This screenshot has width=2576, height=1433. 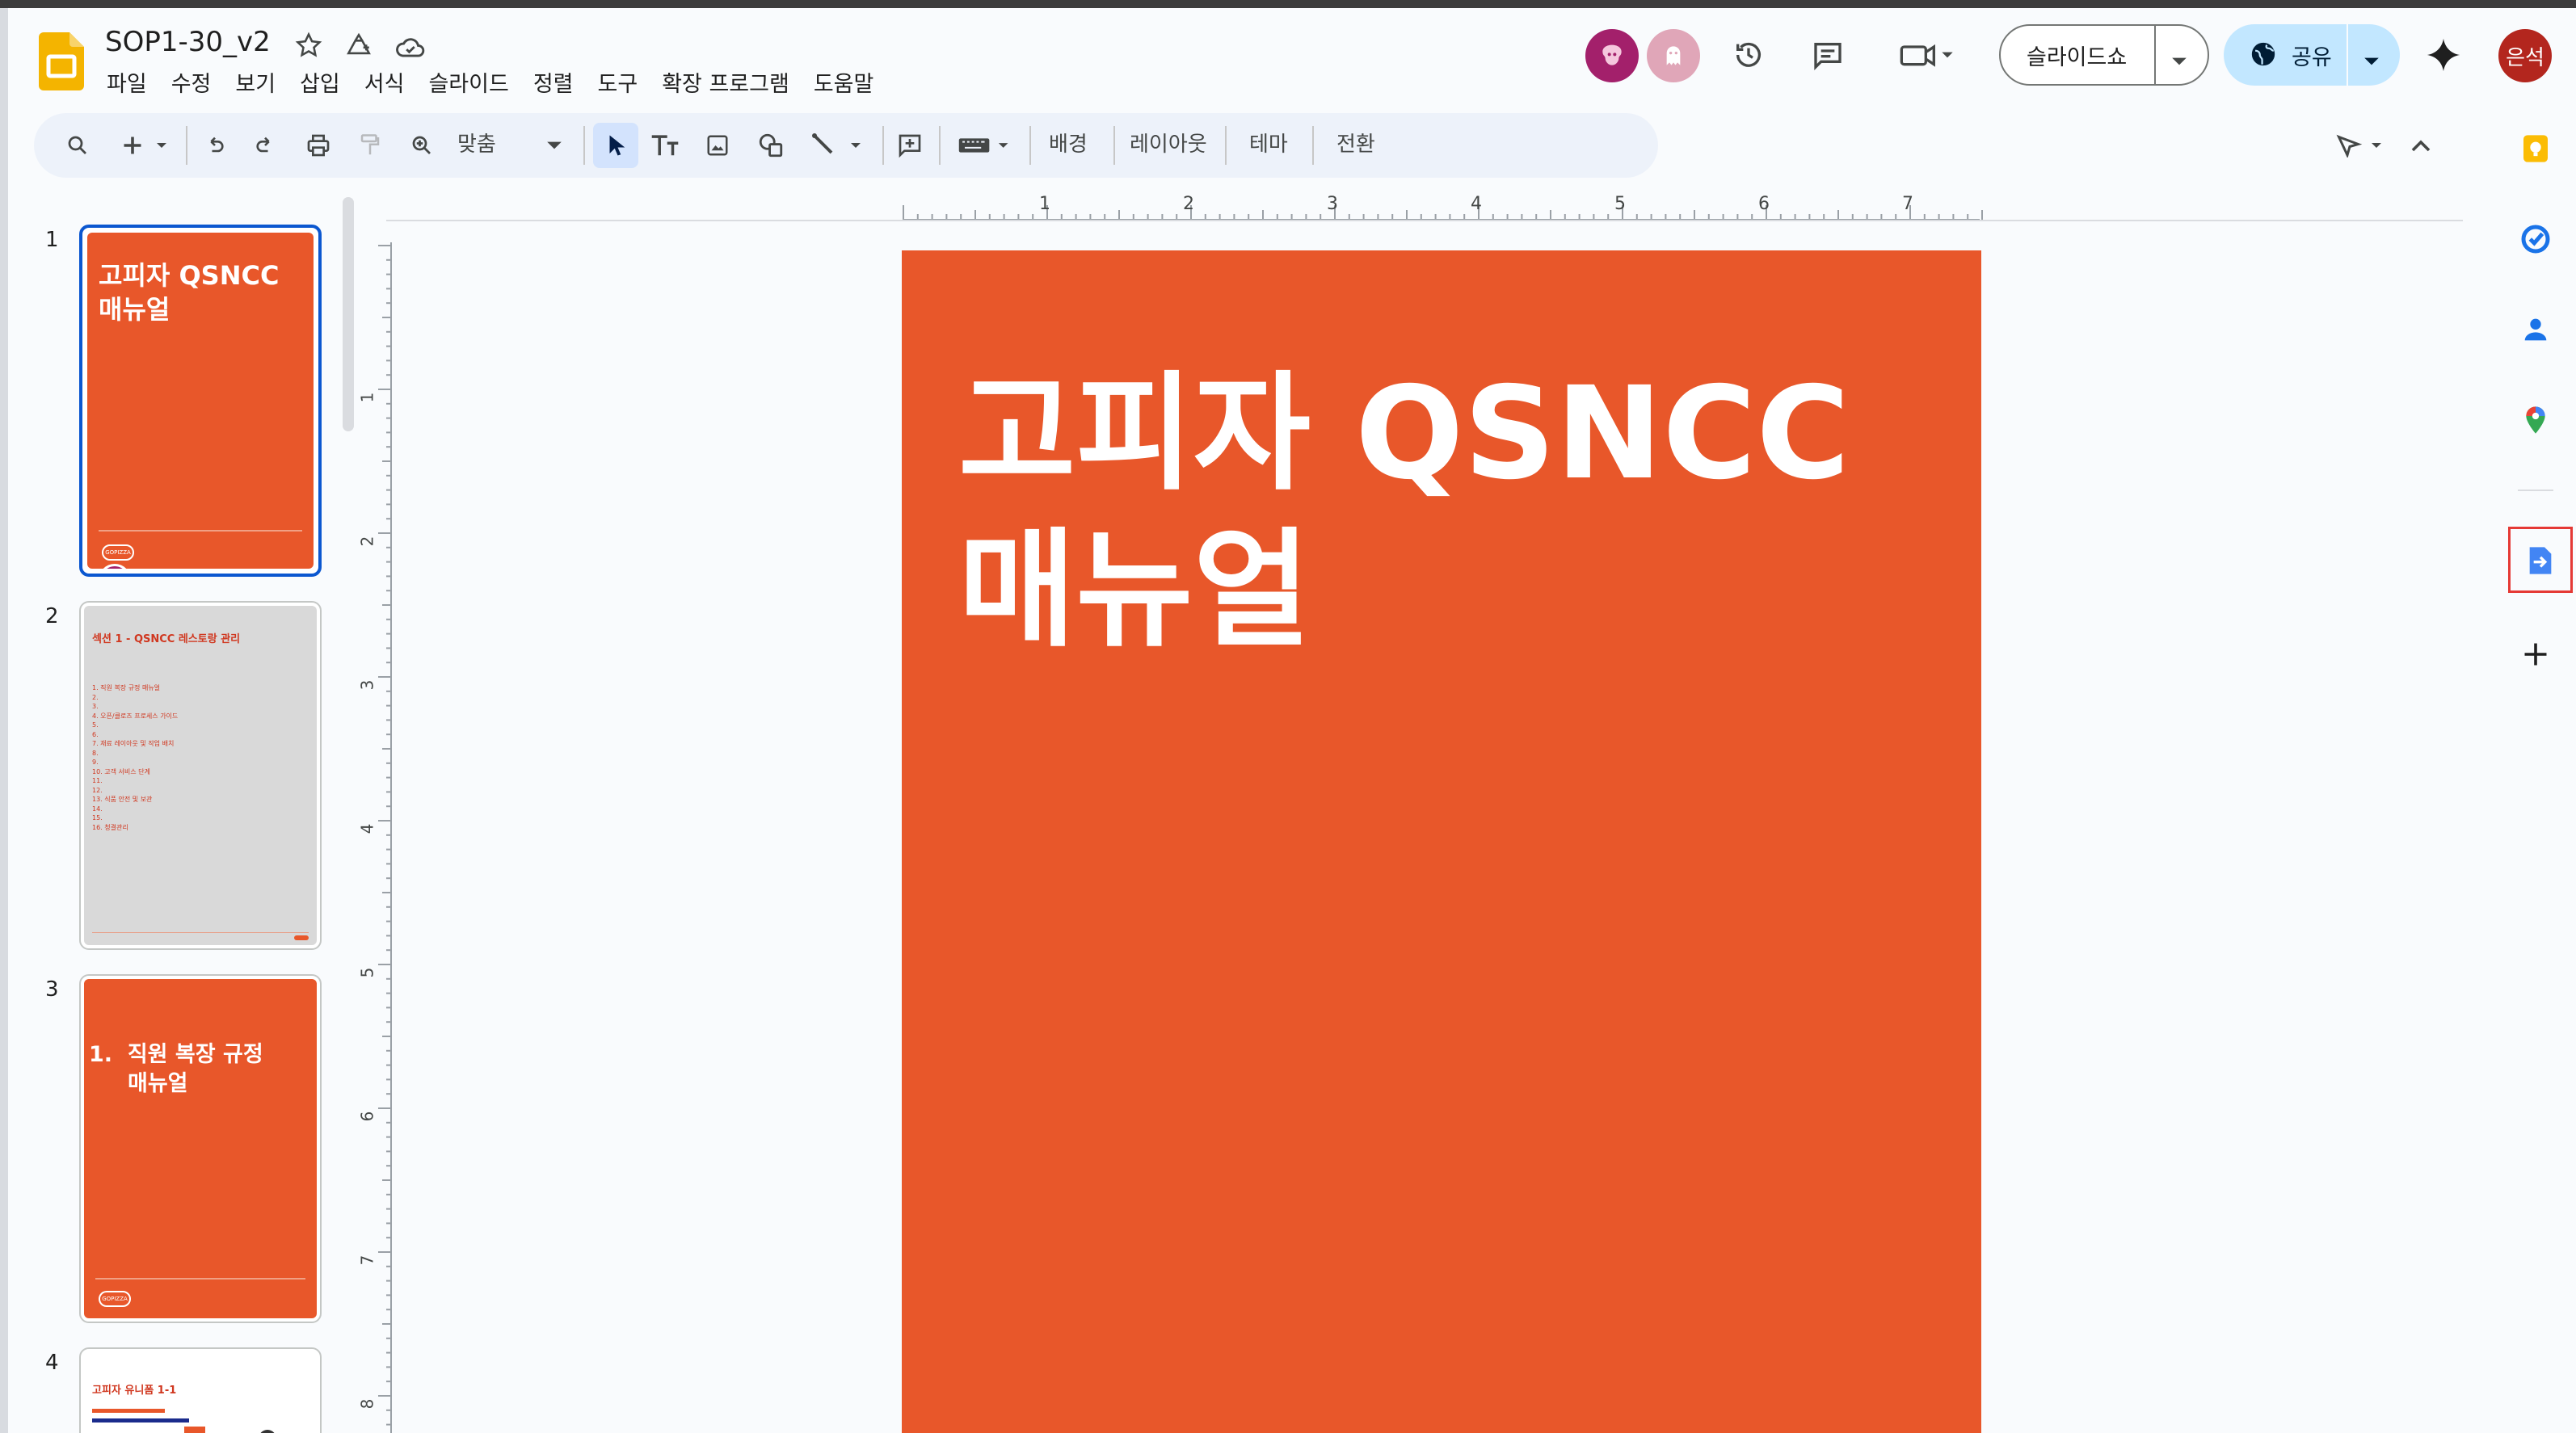 I want to click on slideshow-label: 슬라이드쇼, so click(x=2077, y=57).